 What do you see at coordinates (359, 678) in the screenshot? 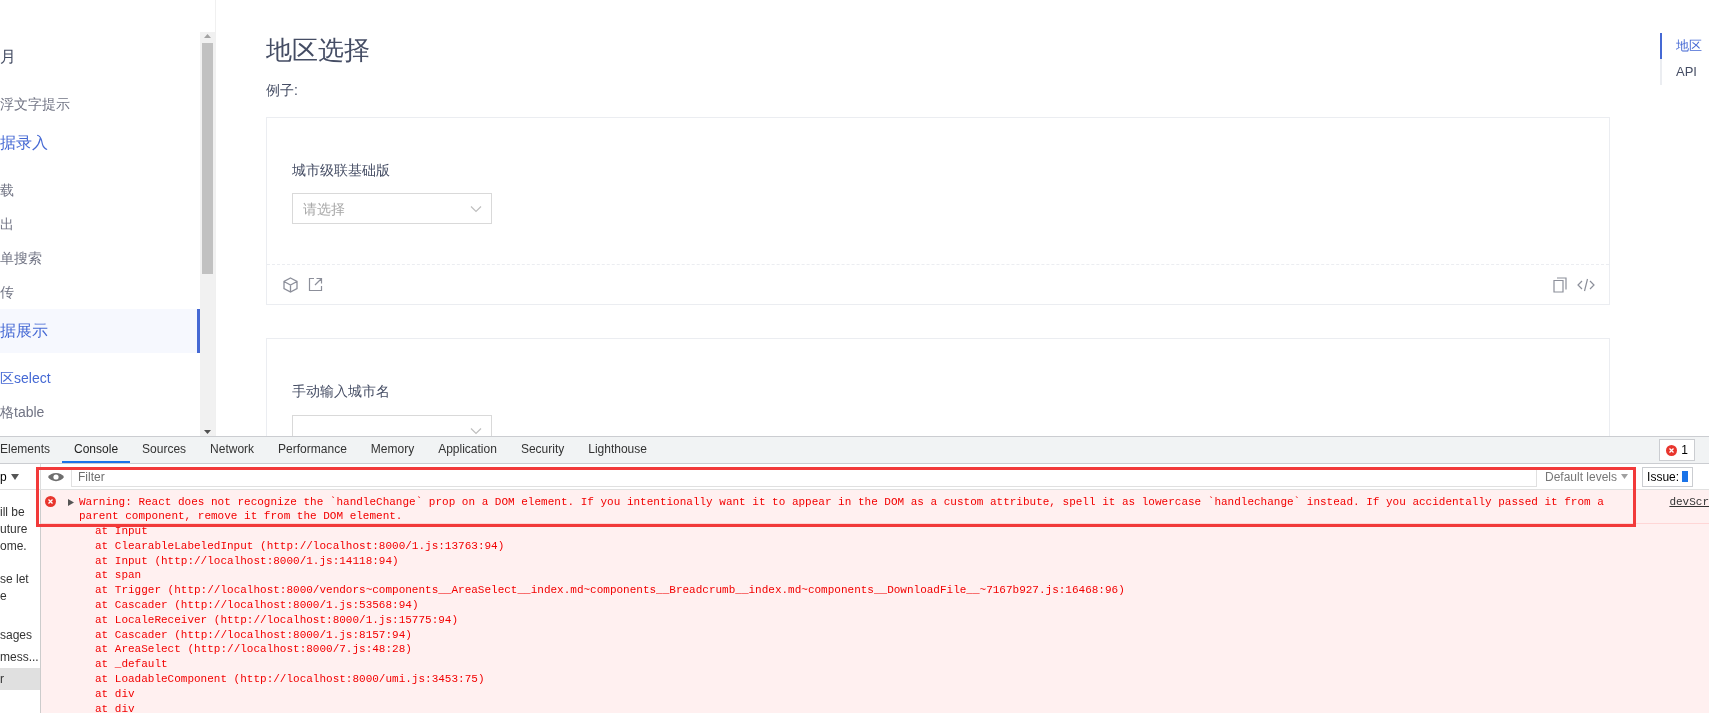
I see `stack-link: http://localhost:8000/umi.js:3453:75` at bounding box center [359, 678].